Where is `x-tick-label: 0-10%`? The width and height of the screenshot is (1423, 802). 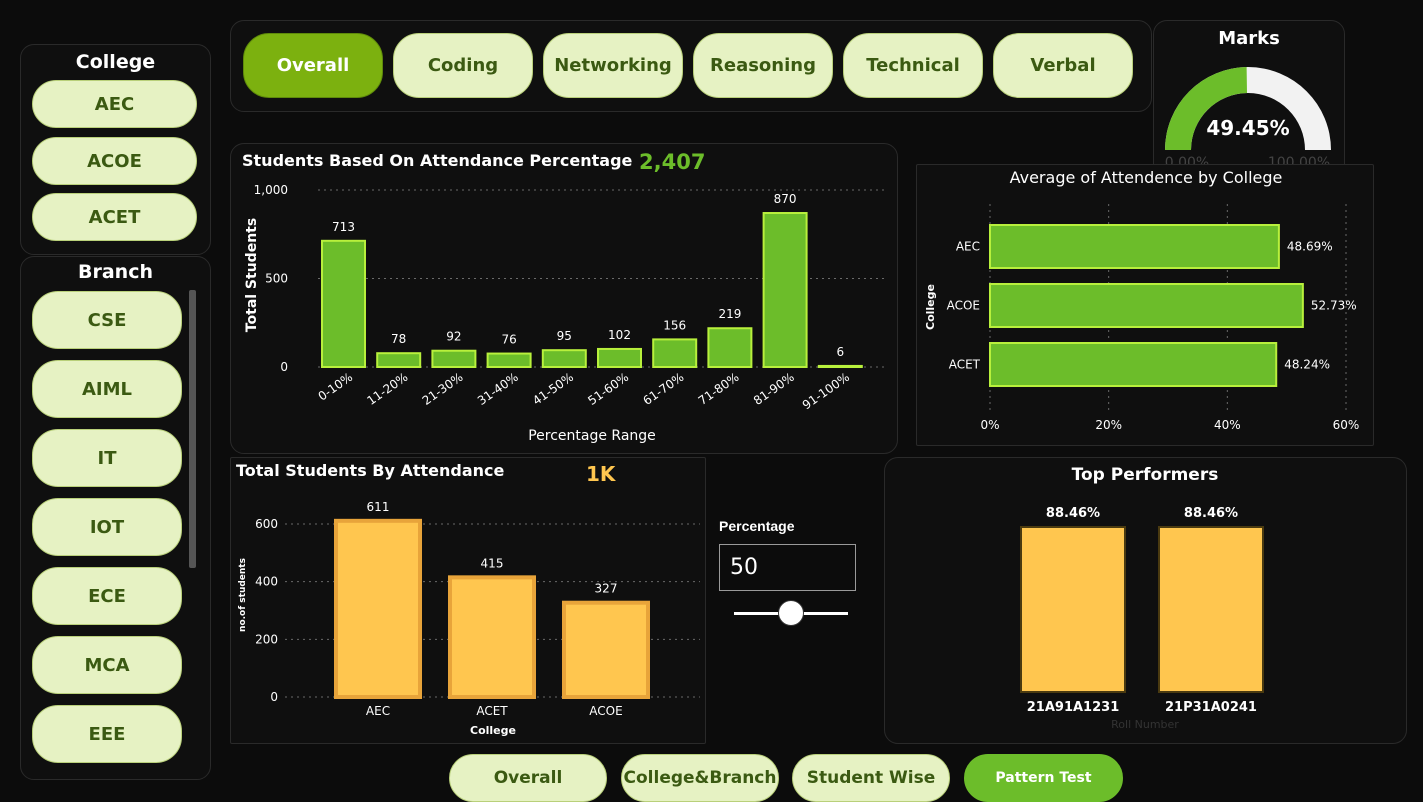
x-tick-label: 0-10% is located at coordinates (336, 387).